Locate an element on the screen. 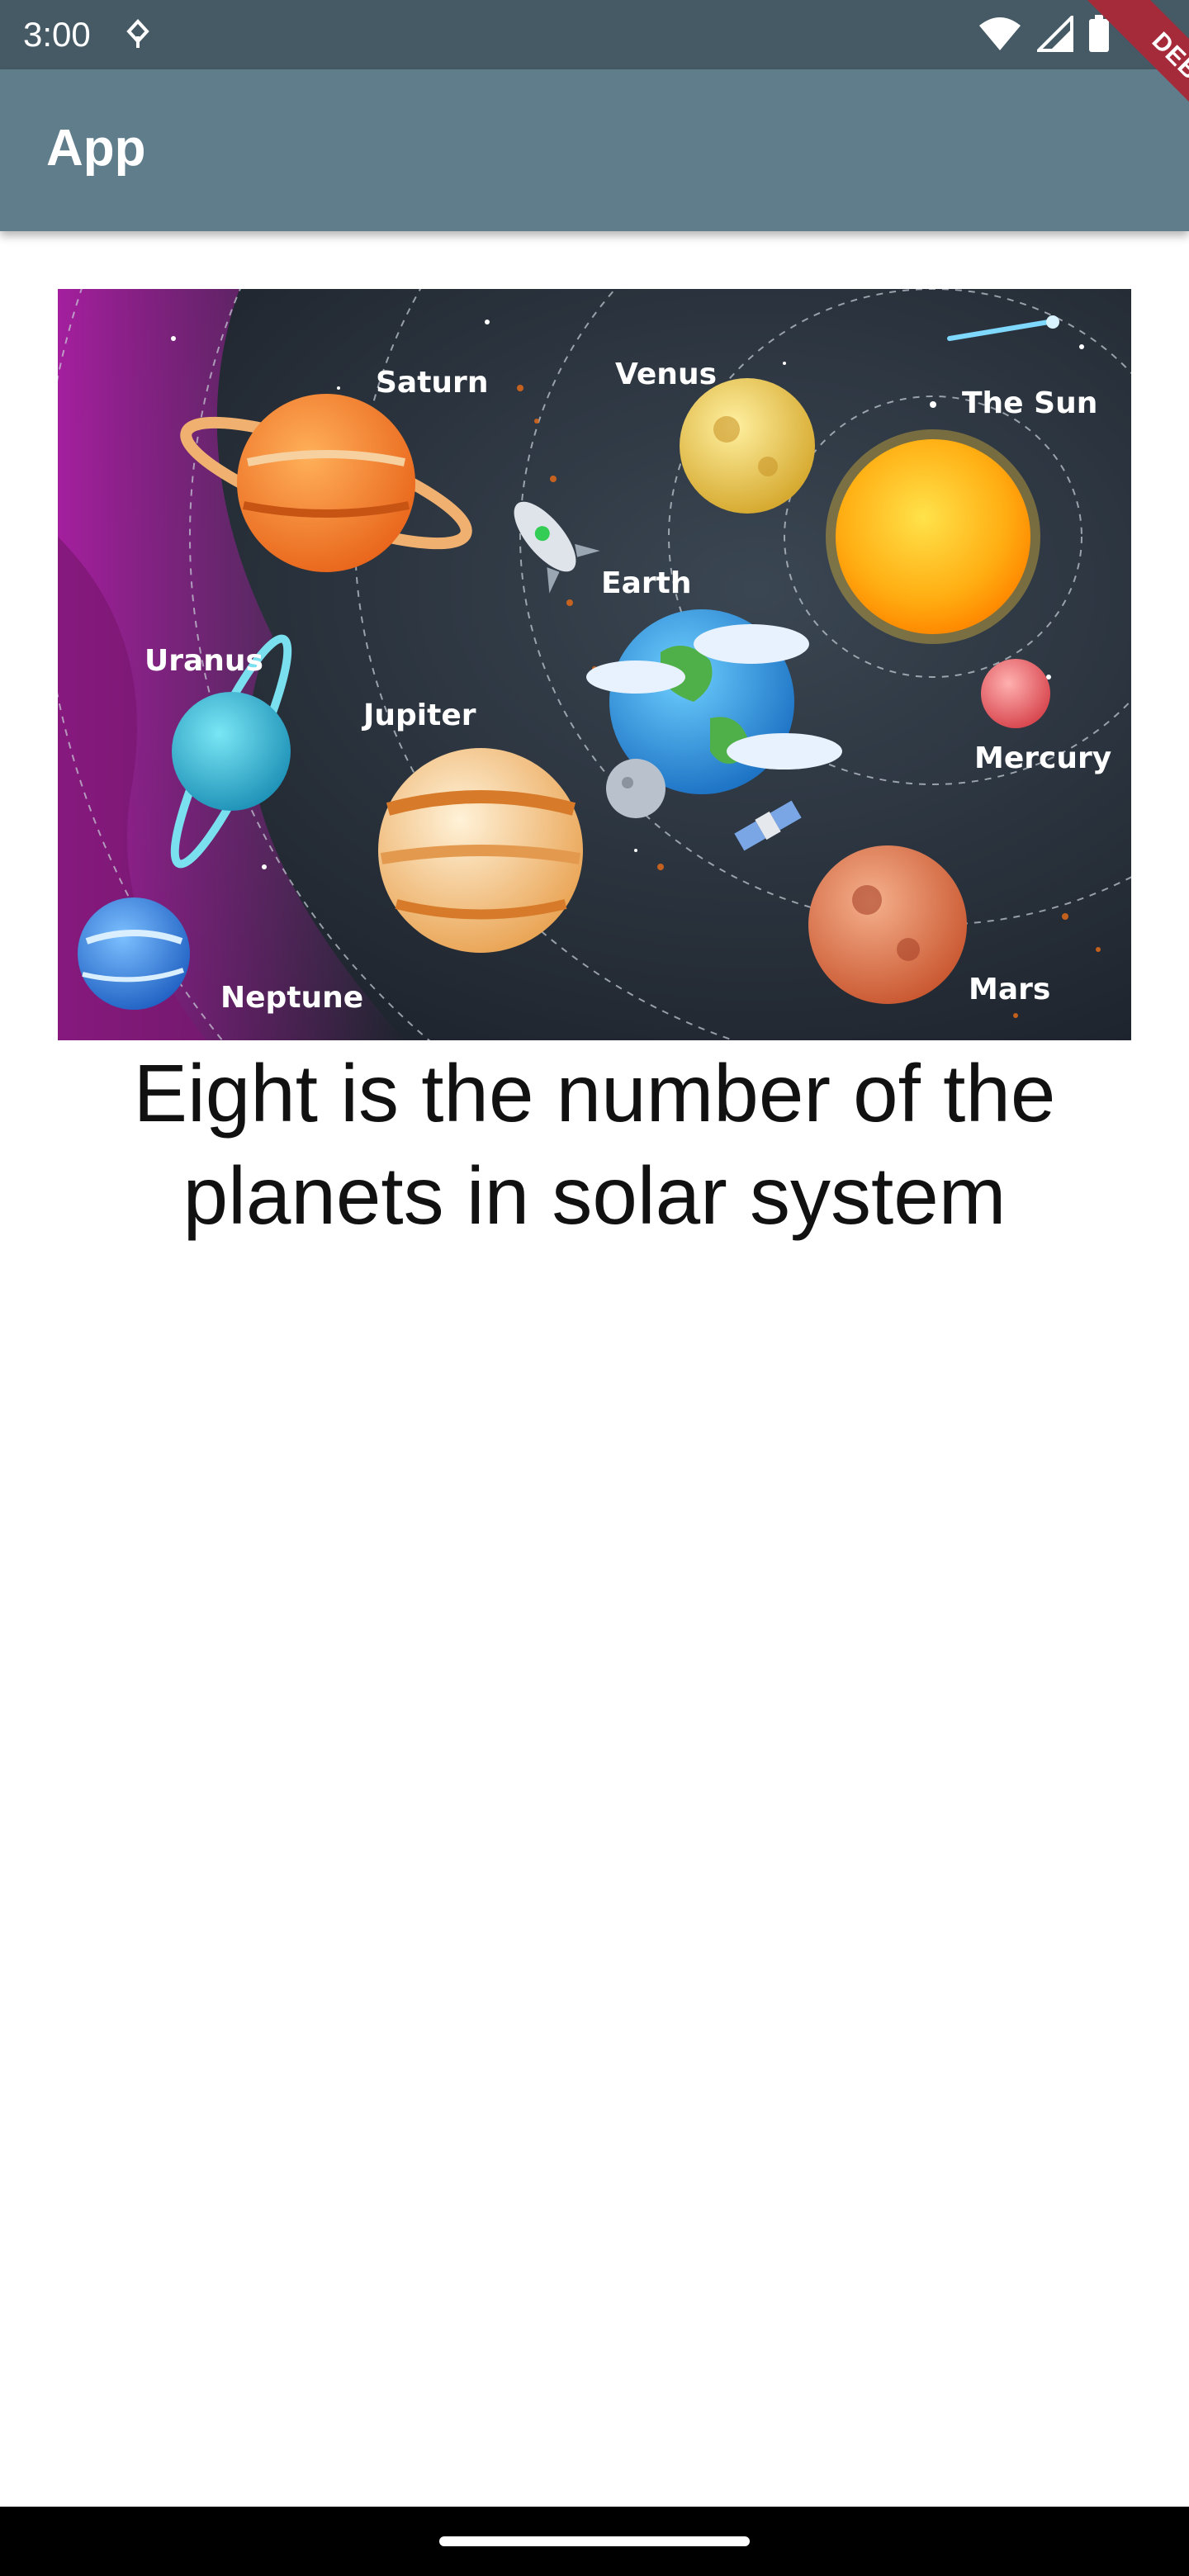  label-mars: Mars is located at coordinates (1009, 989).